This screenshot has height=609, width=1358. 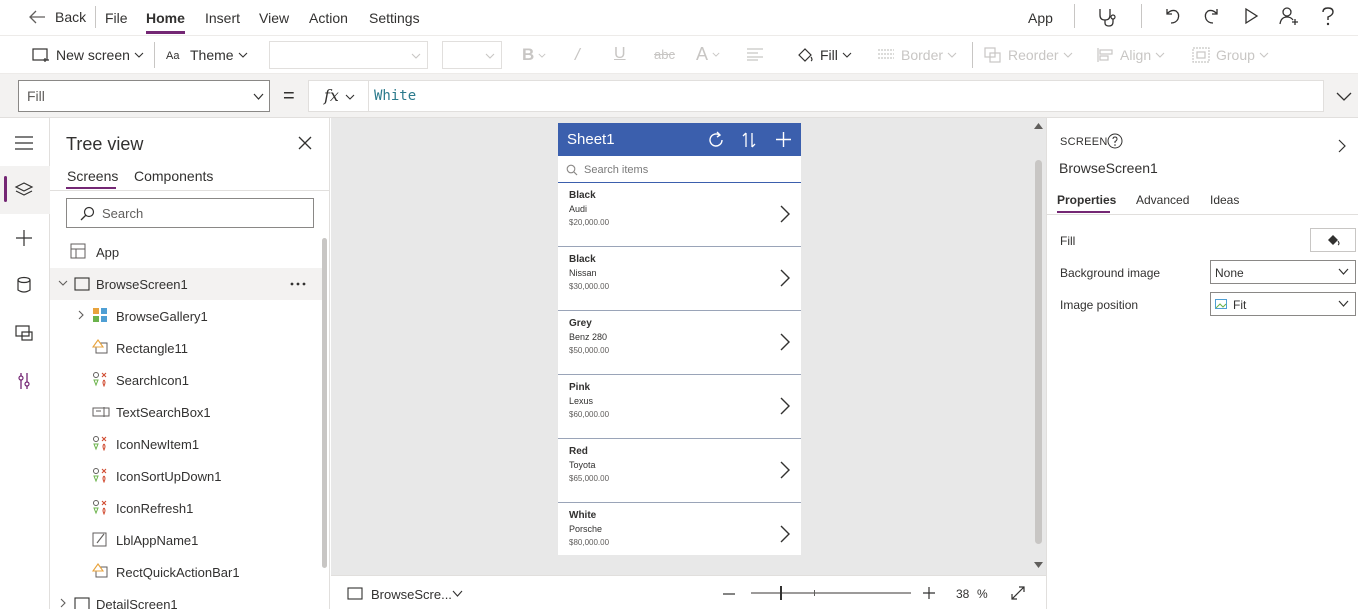 What do you see at coordinates (783, 139) in the screenshot?
I see `add-item-icon` at bounding box center [783, 139].